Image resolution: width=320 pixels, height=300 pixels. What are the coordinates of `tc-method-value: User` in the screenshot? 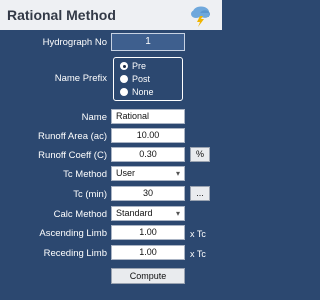 It's located at (126, 173).